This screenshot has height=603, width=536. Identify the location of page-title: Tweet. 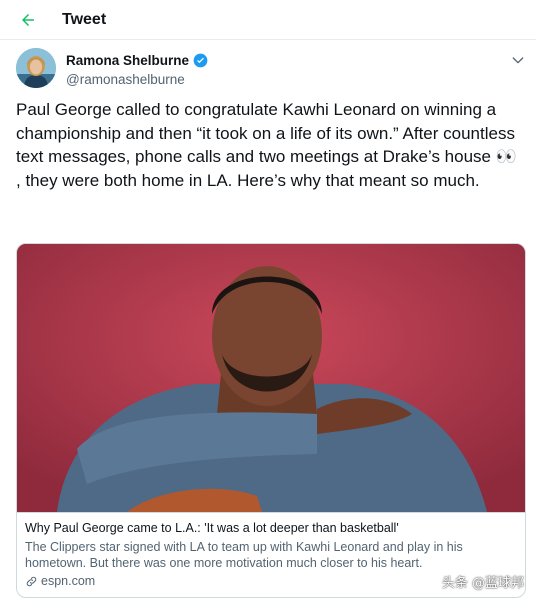
(84, 19).